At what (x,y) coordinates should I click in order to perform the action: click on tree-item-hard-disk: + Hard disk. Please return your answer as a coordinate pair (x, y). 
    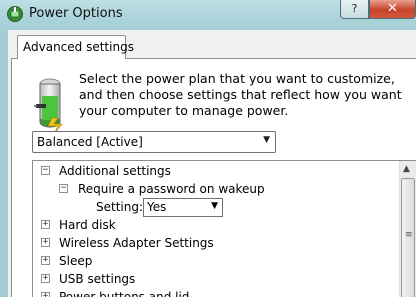
    Looking at the image, I should click on (213, 225).